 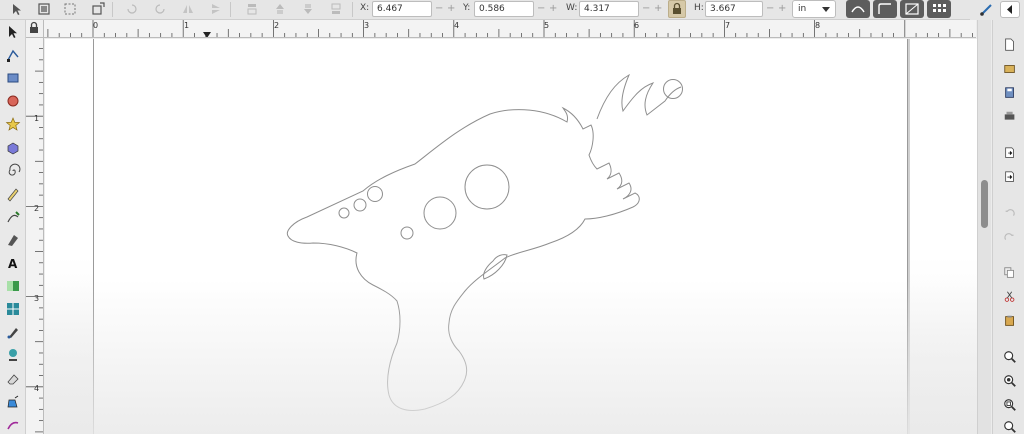 I want to click on top-right-controls, so click(x=997, y=10).